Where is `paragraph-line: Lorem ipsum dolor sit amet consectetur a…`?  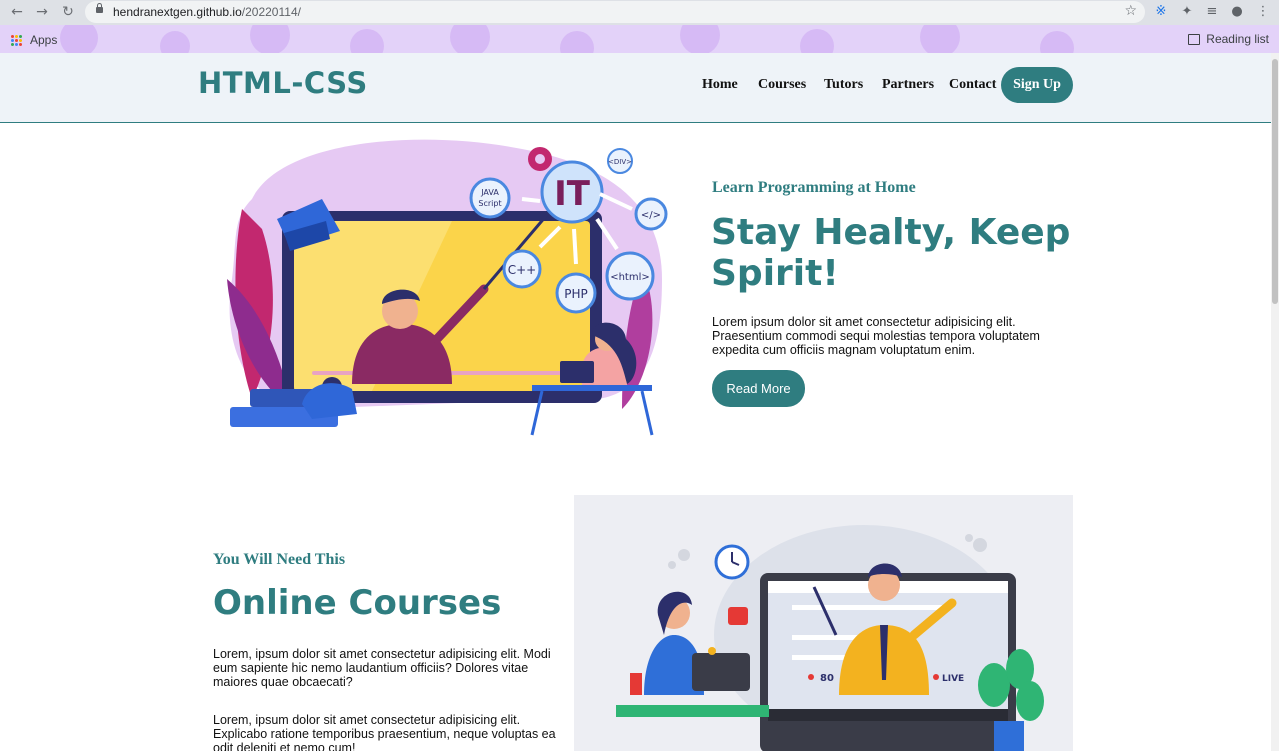 paragraph-line: Lorem ipsum dolor sit amet consectetur a… is located at coordinates (864, 322).